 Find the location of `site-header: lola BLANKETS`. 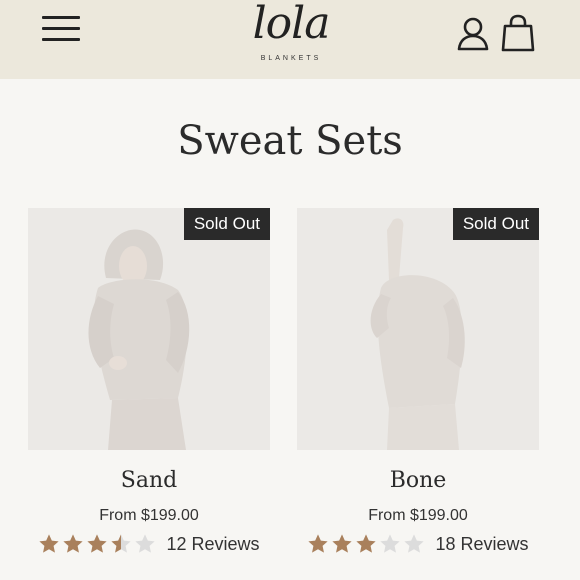

site-header: lola BLANKETS is located at coordinates (290, 39).